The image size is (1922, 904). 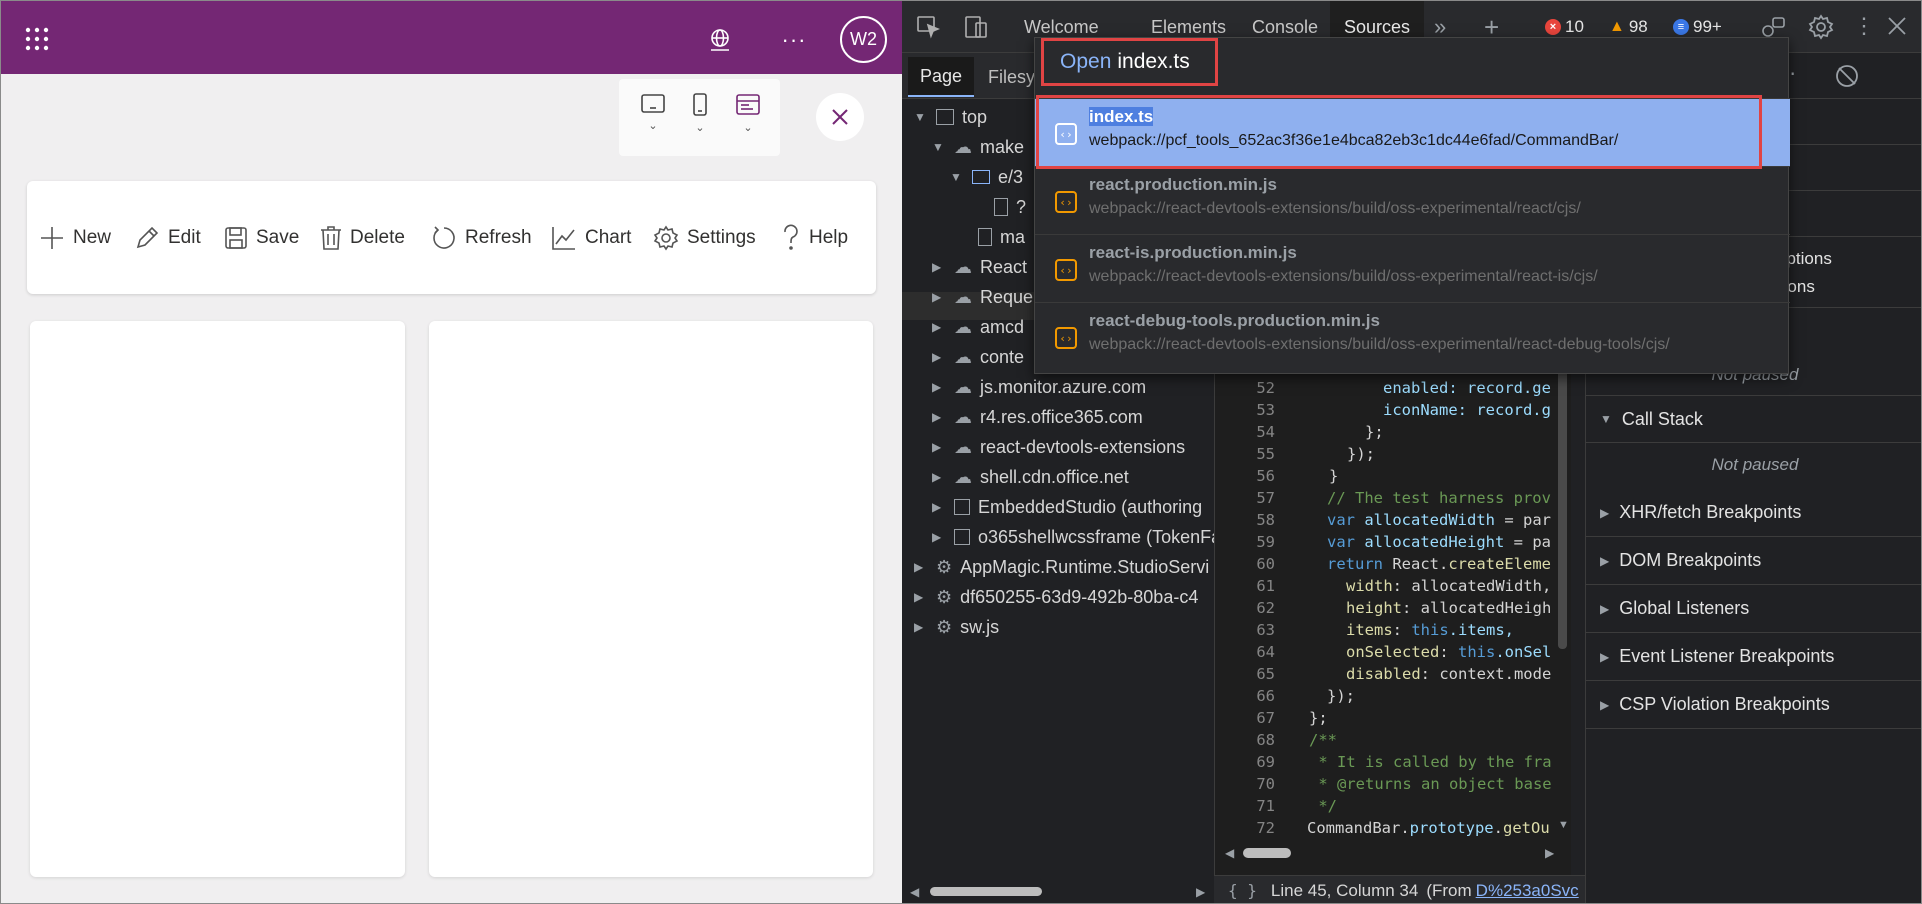 What do you see at coordinates (1039, 387) in the screenshot?
I see `tree-item-domain: ▶ ☁ js.monitor.azure.com` at bounding box center [1039, 387].